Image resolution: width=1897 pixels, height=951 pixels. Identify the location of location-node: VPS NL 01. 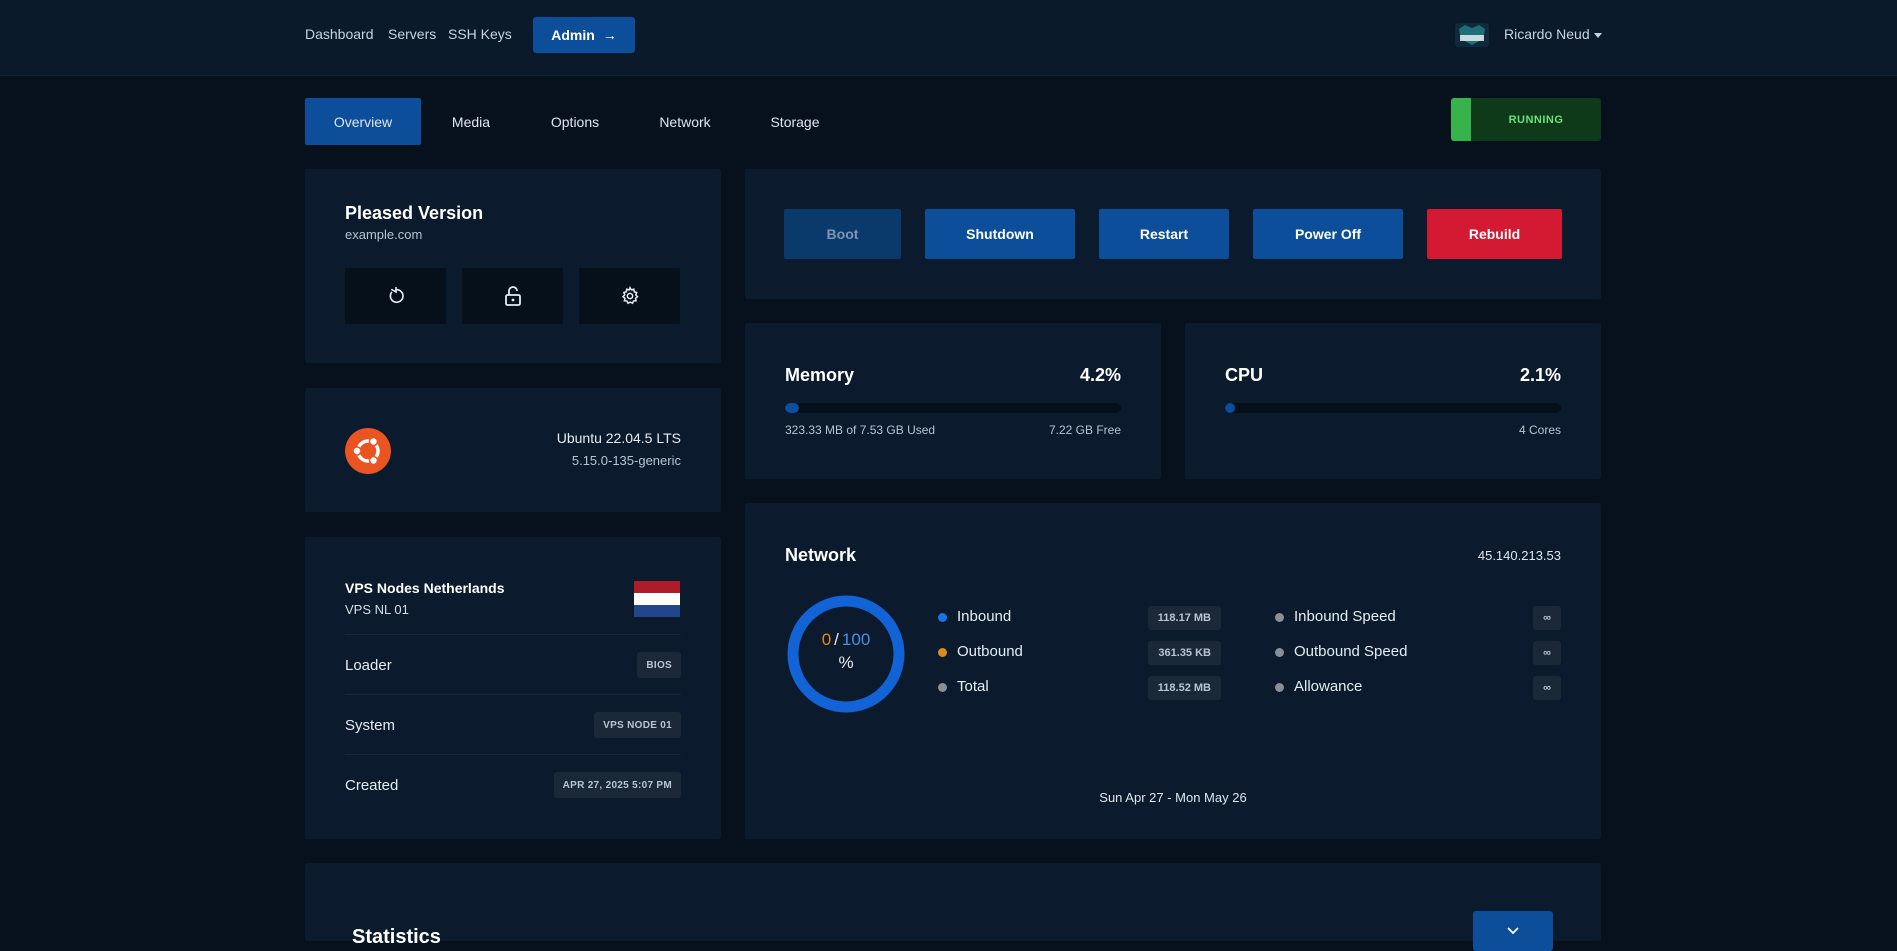
(377, 609).